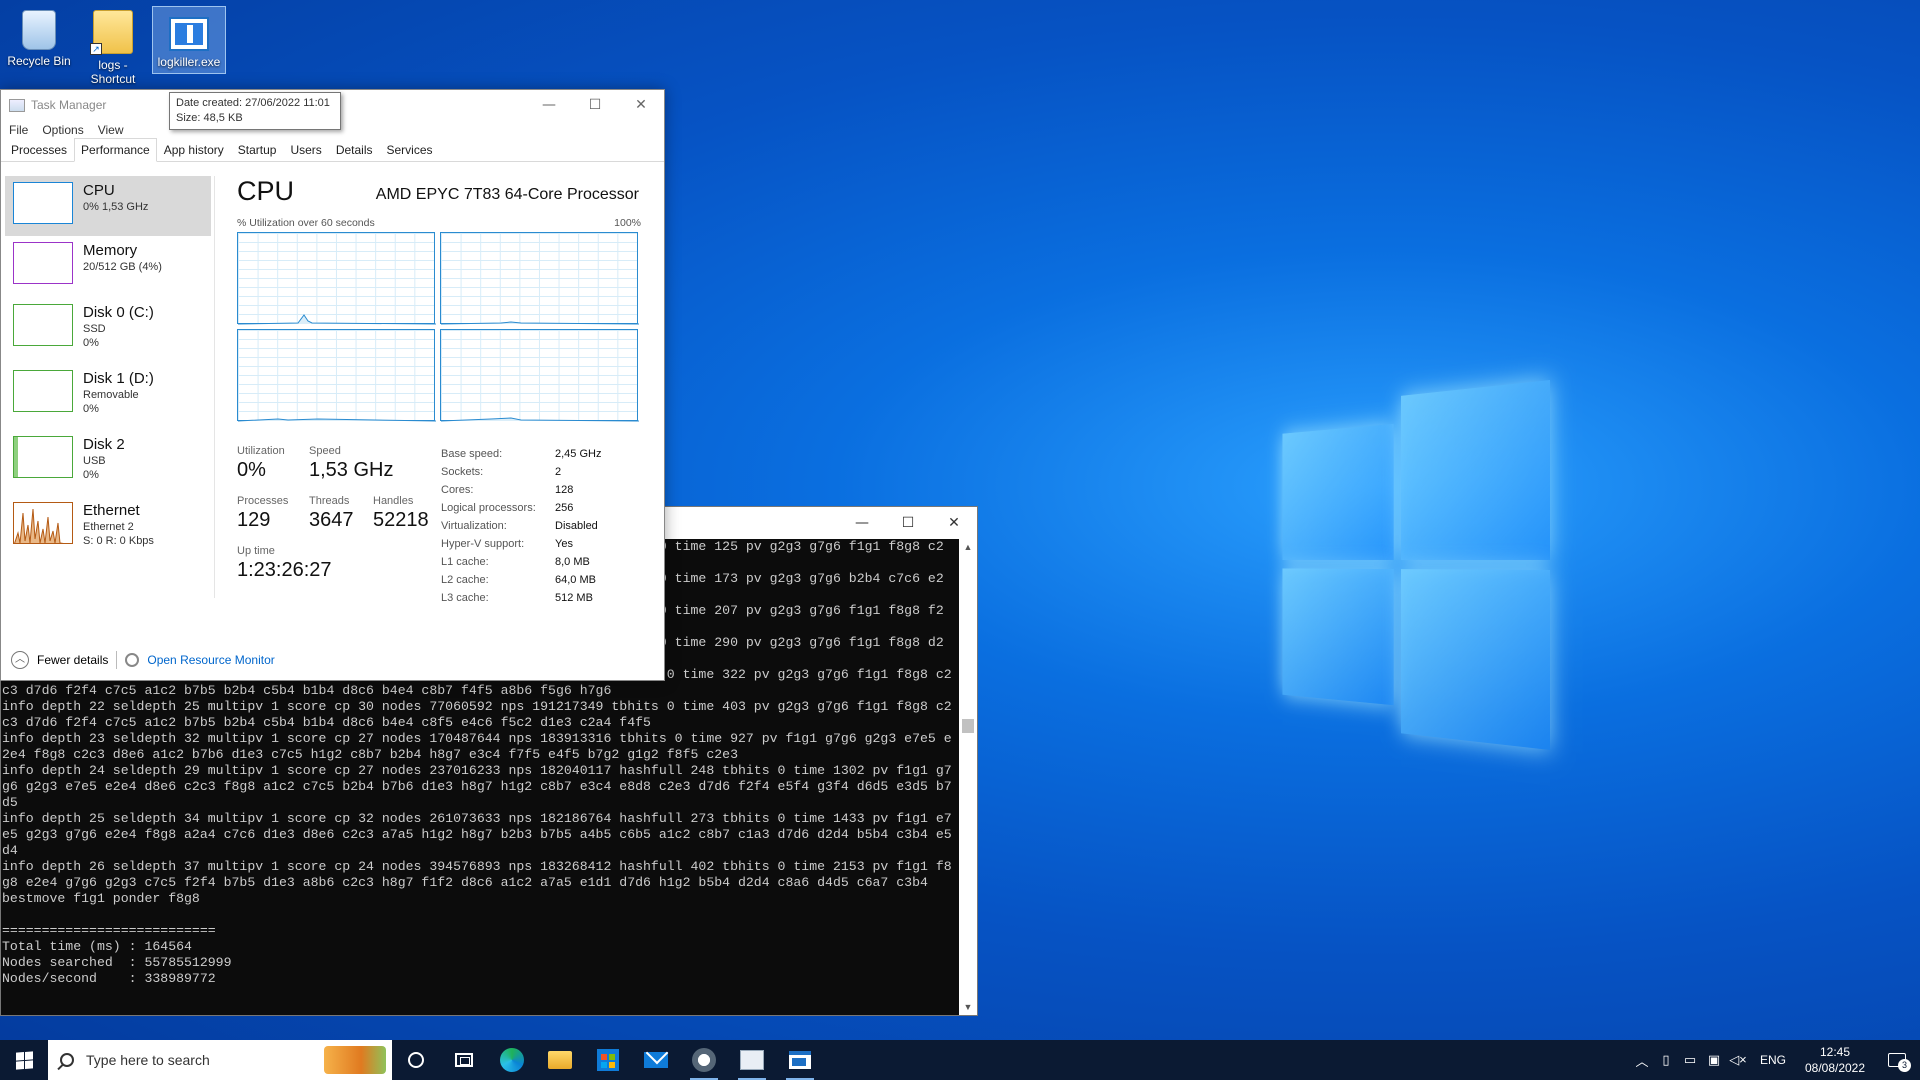  I want to click on folder-shortcut-icon: ↗, so click(111, 32).